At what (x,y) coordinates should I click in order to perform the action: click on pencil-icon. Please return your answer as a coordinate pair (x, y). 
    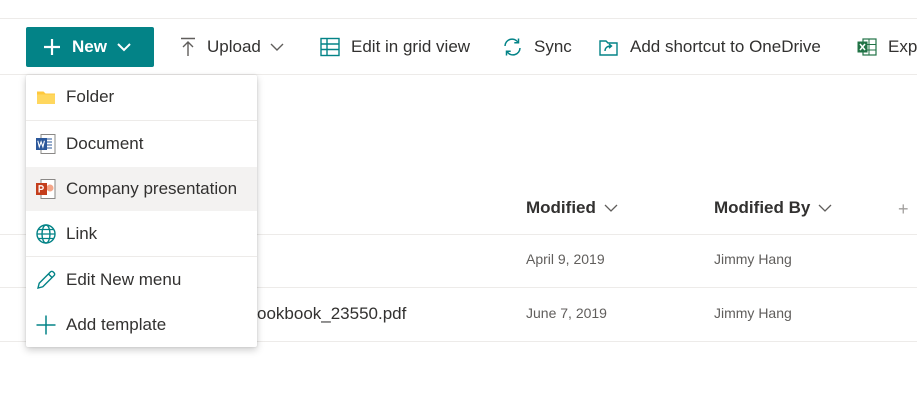
    Looking at the image, I should click on (46, 280).